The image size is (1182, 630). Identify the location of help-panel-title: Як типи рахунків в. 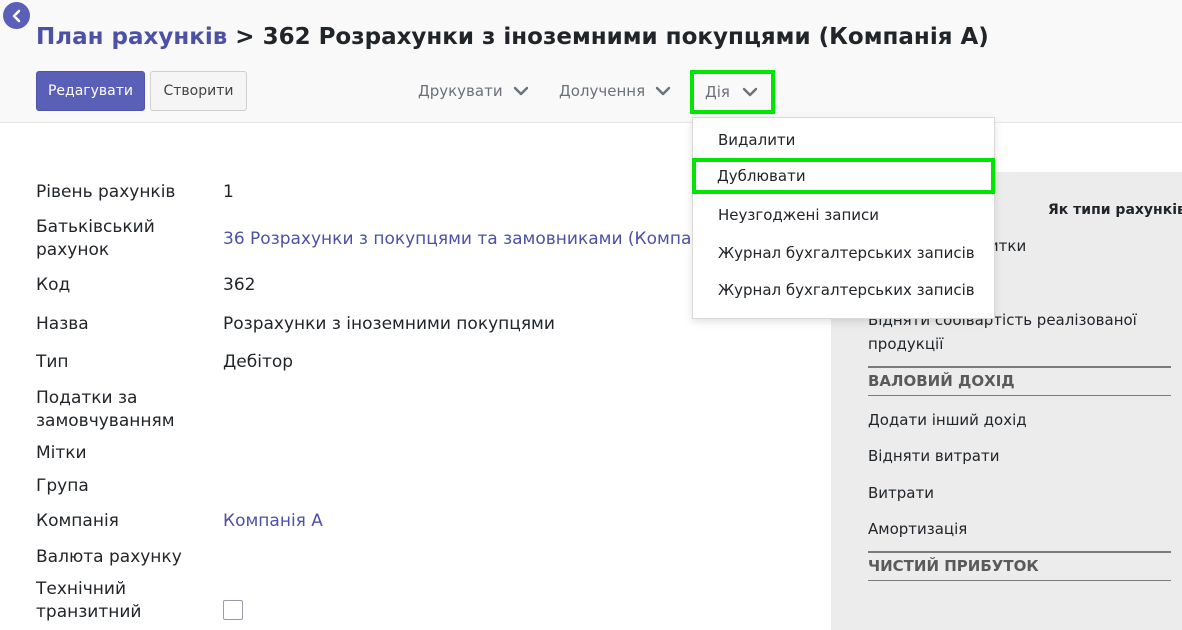
(1115, 210).